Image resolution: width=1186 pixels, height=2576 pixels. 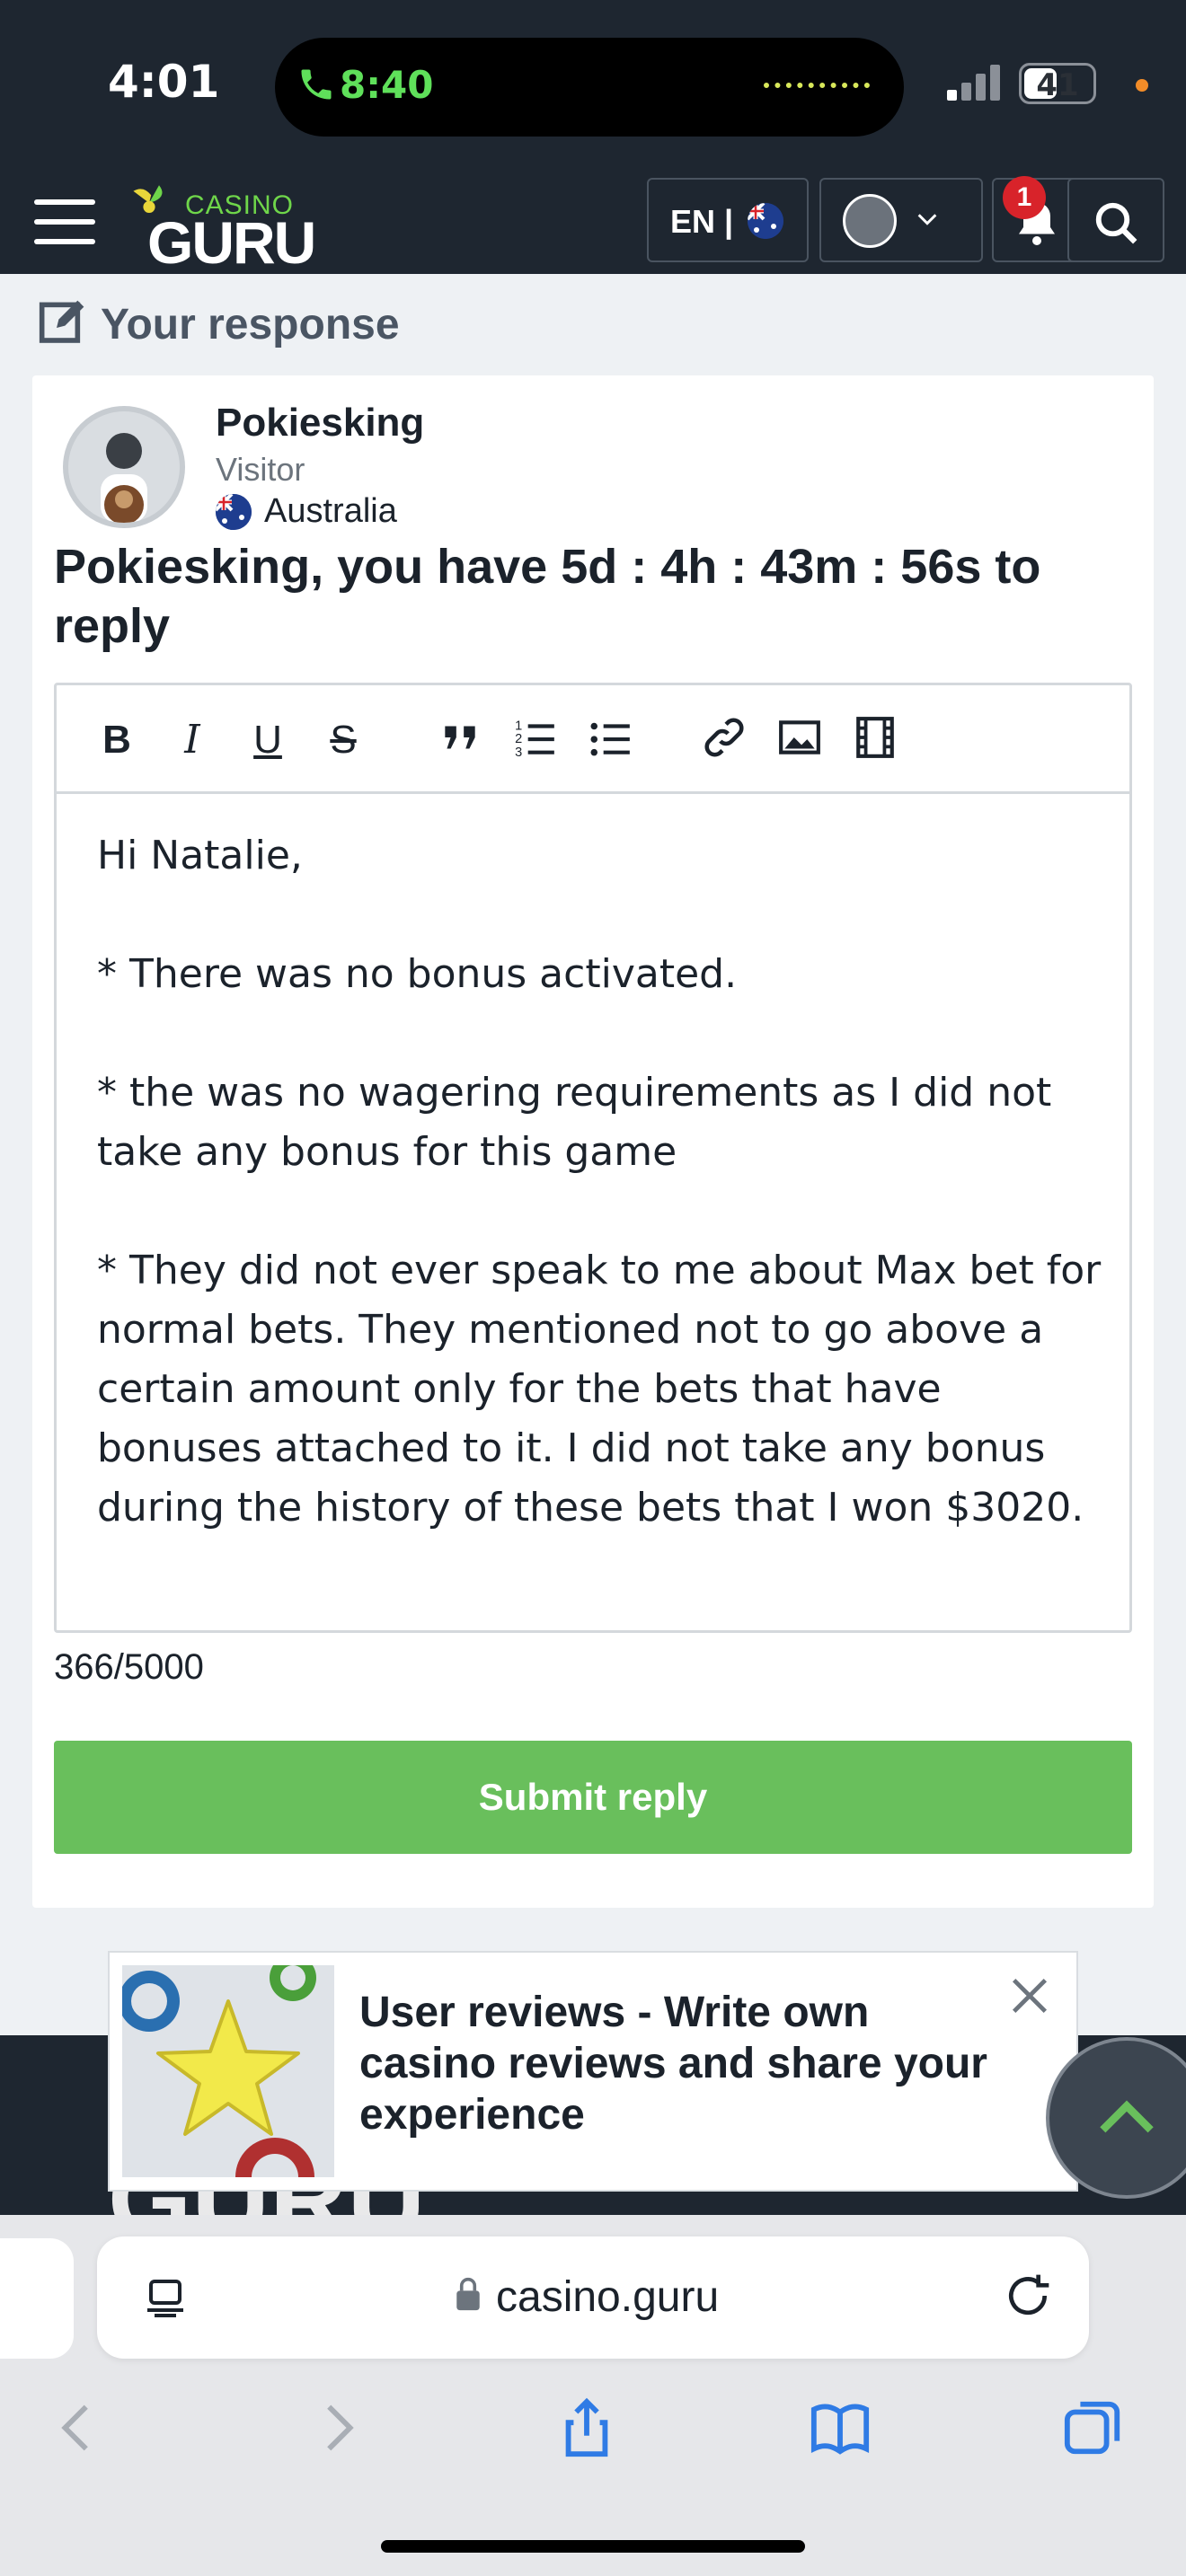 What do you see at coordinates (37, 2298) in the screenshot?
I see `previous-tab` at bounding box center [37, 2298].